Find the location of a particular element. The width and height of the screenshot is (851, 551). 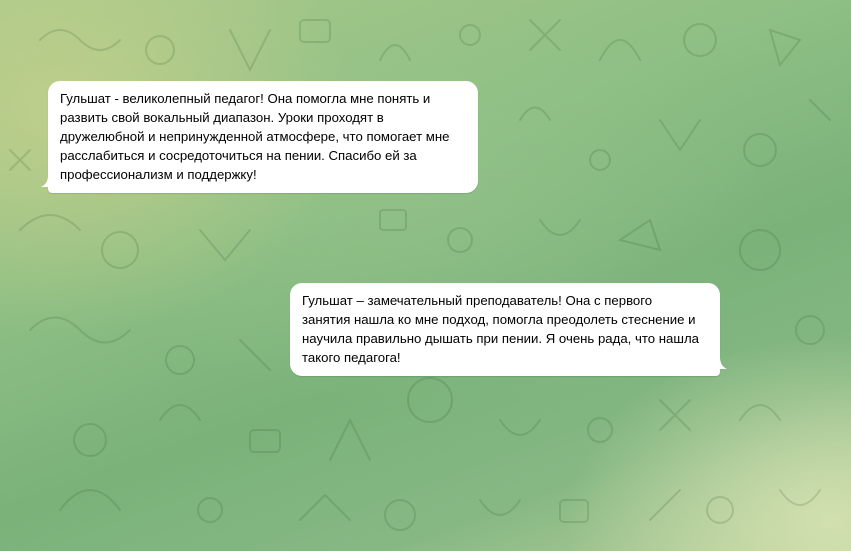

outgoing-bubble-tail is located at coordinates (722, 363).